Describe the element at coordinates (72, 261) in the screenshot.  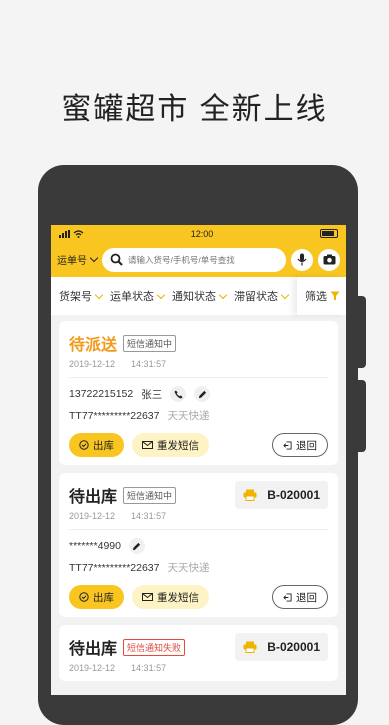
I see `order-type-label: 运单号` at that location.